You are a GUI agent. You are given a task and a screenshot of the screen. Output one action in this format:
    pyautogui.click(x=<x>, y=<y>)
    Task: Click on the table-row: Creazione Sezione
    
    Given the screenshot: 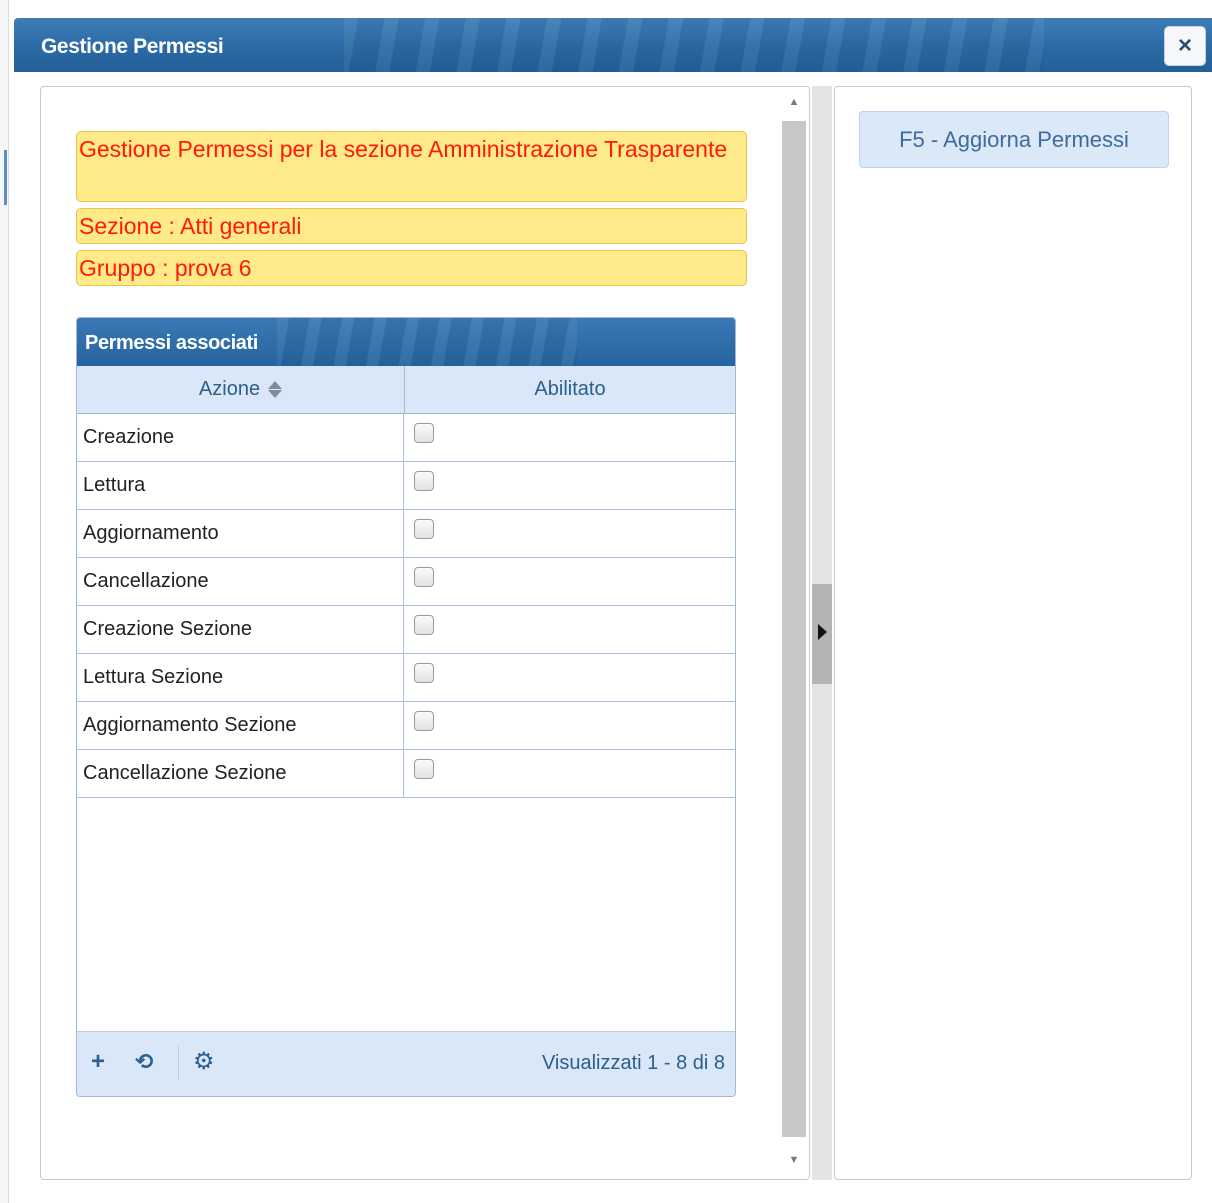 What is the action you would take?
    pyautogui.click(x=406, y=630)
    